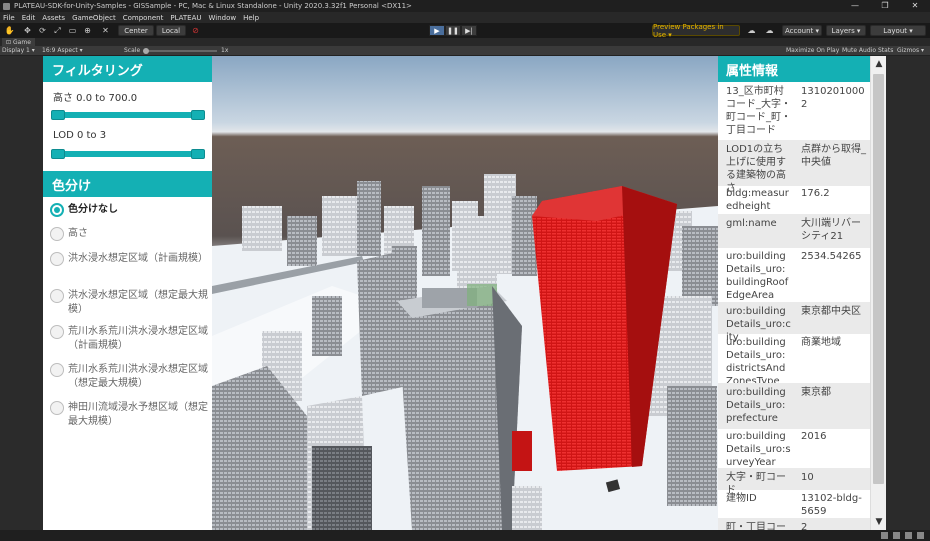 The image size is (930, 541). Describe the element at coordinates (136, 30) in the screenshot. I see `pivot-center-button: Center` at that location.